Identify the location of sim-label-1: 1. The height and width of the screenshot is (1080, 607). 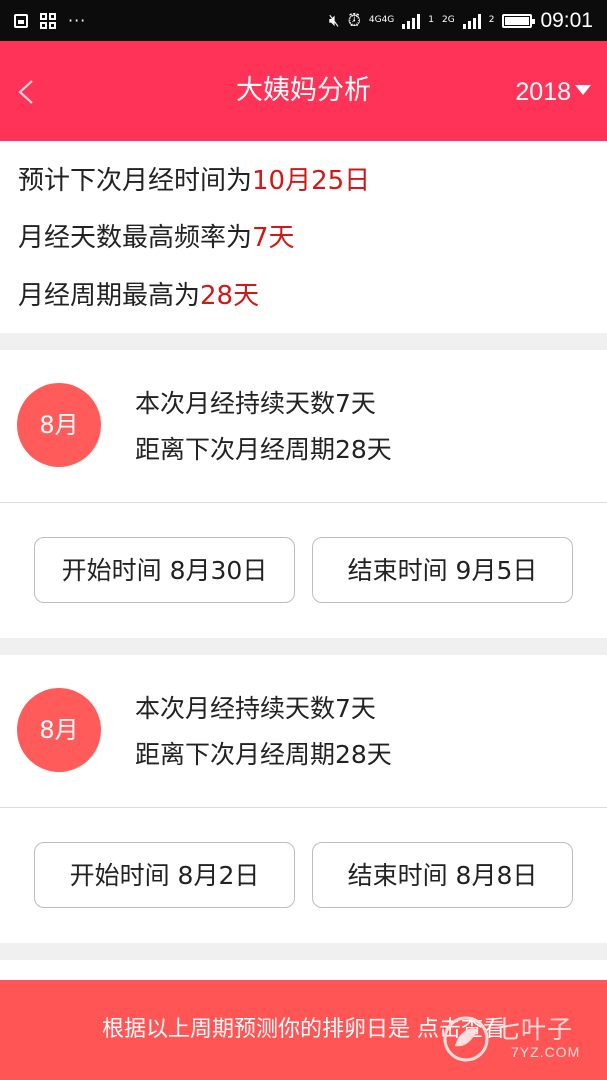
(431, 20).